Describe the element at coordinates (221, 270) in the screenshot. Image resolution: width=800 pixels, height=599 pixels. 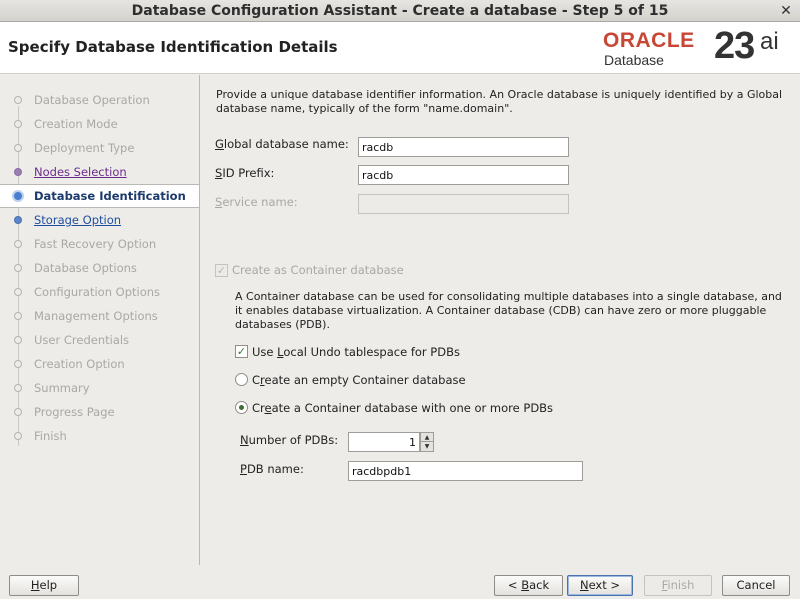
I see `container-db-checkbox: ✓` at that location.